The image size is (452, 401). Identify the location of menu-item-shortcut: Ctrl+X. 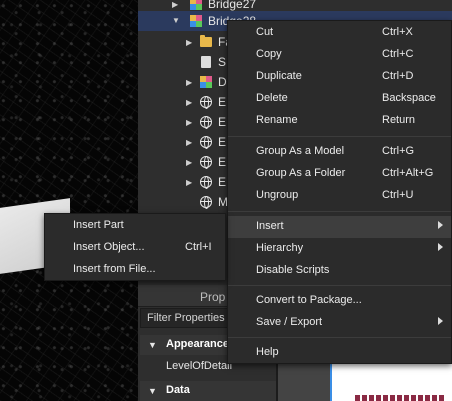
(397, 32).